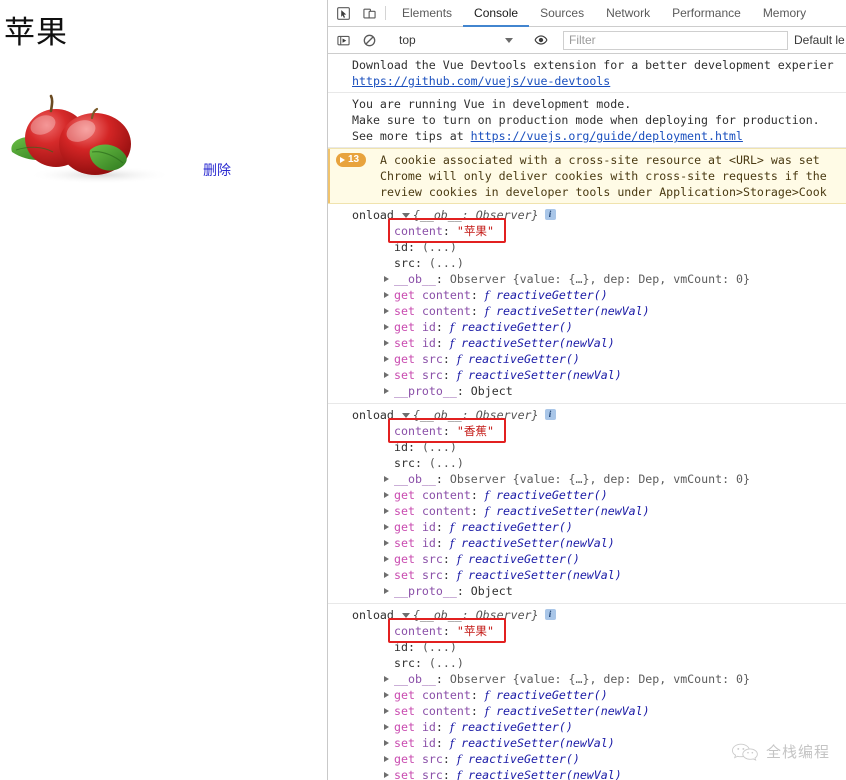  I want to click on warning-count: 13, so click(353, 159).